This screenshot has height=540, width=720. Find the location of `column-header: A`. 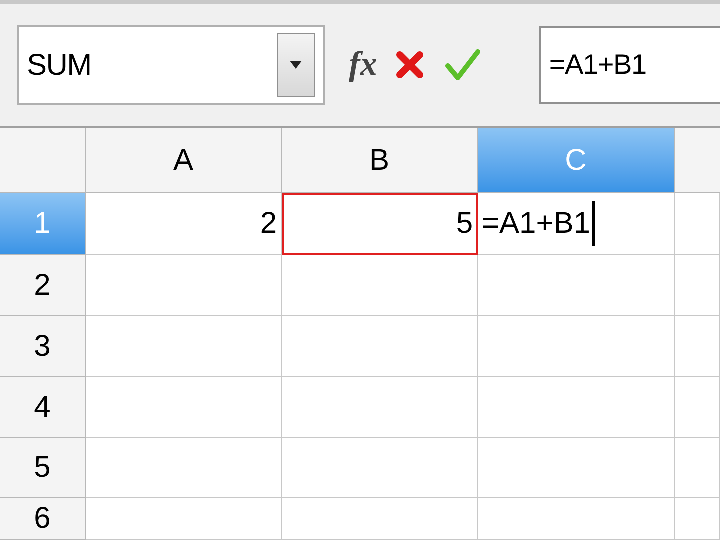

column-header: A is located at coordinates (184, 160).